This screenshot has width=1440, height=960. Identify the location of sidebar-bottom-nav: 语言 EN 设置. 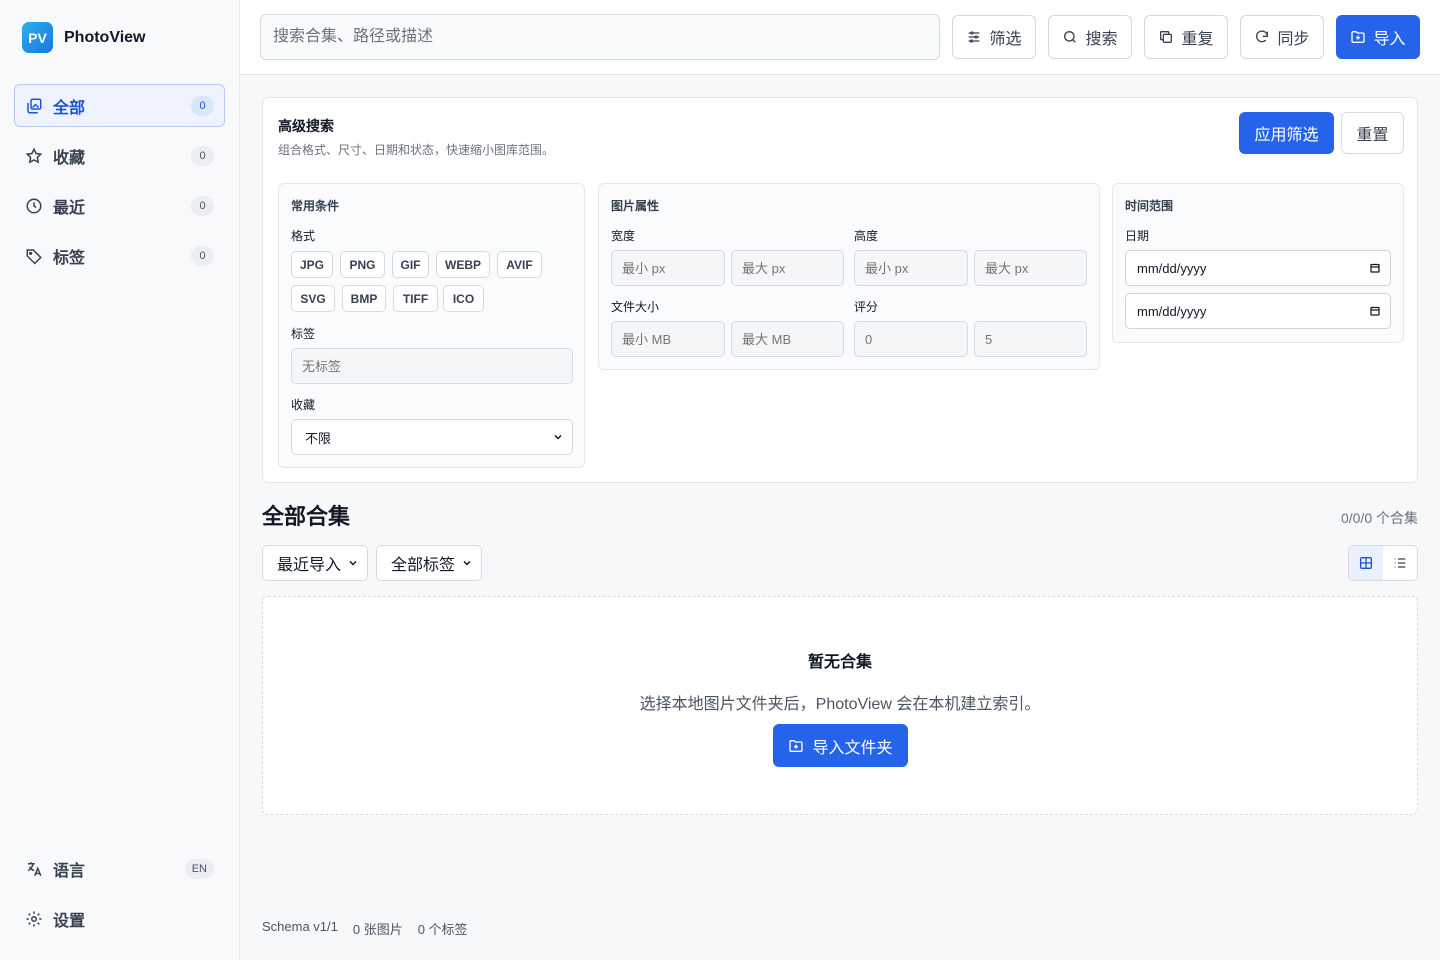
(119, 897).